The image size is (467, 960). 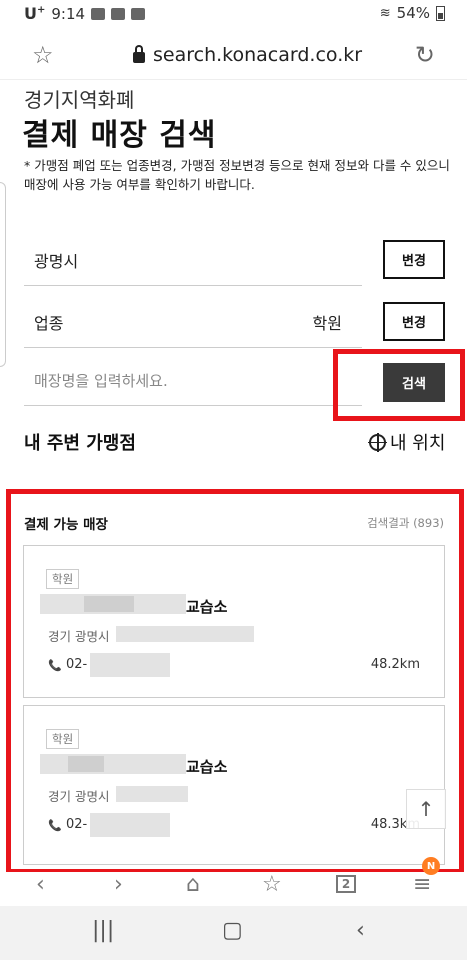 I want to click on system-back-icon: ‹, so click(x=360, y=930).